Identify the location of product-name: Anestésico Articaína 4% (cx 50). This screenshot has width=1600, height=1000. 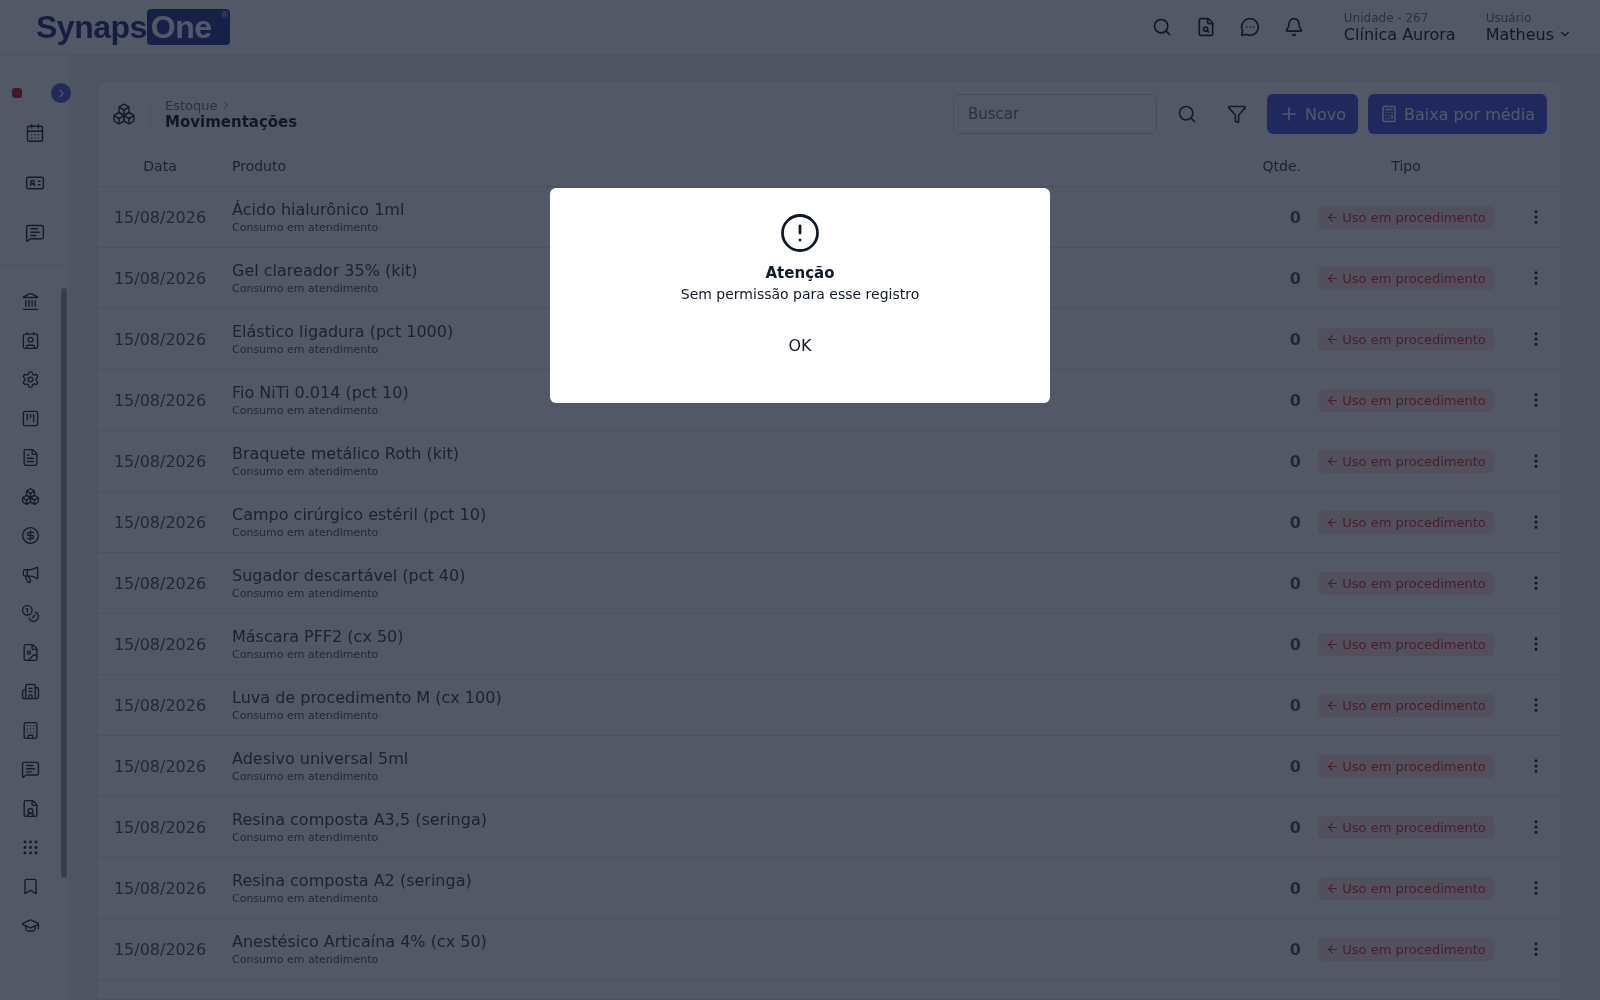
(359, 941).